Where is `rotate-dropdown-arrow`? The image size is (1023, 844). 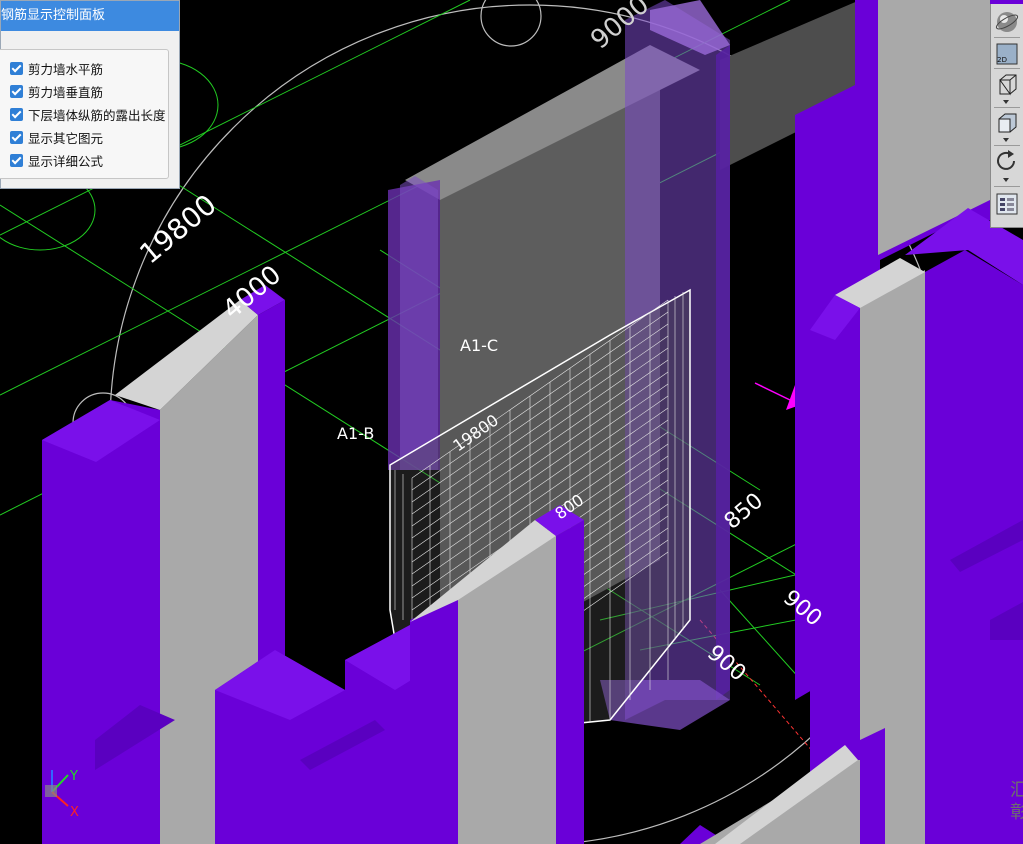 rotate-dropdown-arrow is located at coordinates (1006, 180).